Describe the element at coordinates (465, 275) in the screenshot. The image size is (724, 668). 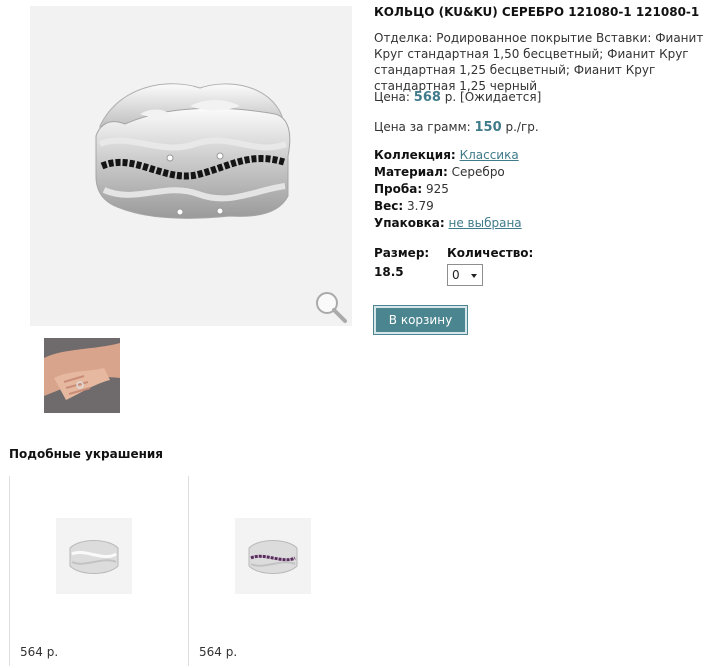
I see `quantity-select: 0` at that location.